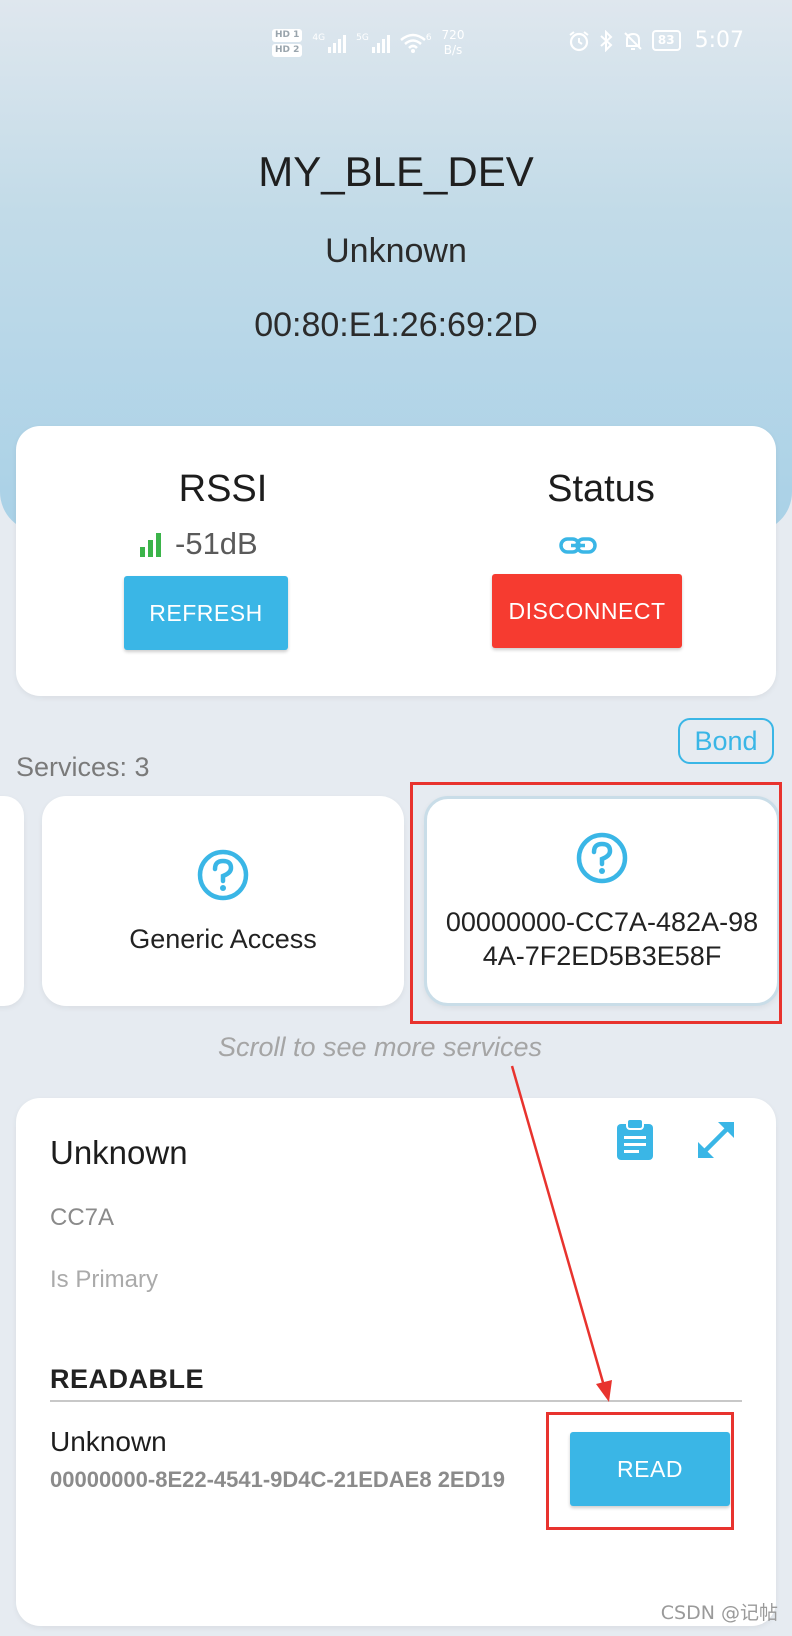 Image resolution: width=792 pixels, height=1636 pixels. I want to click on service-card-previous, so click(12, 901).